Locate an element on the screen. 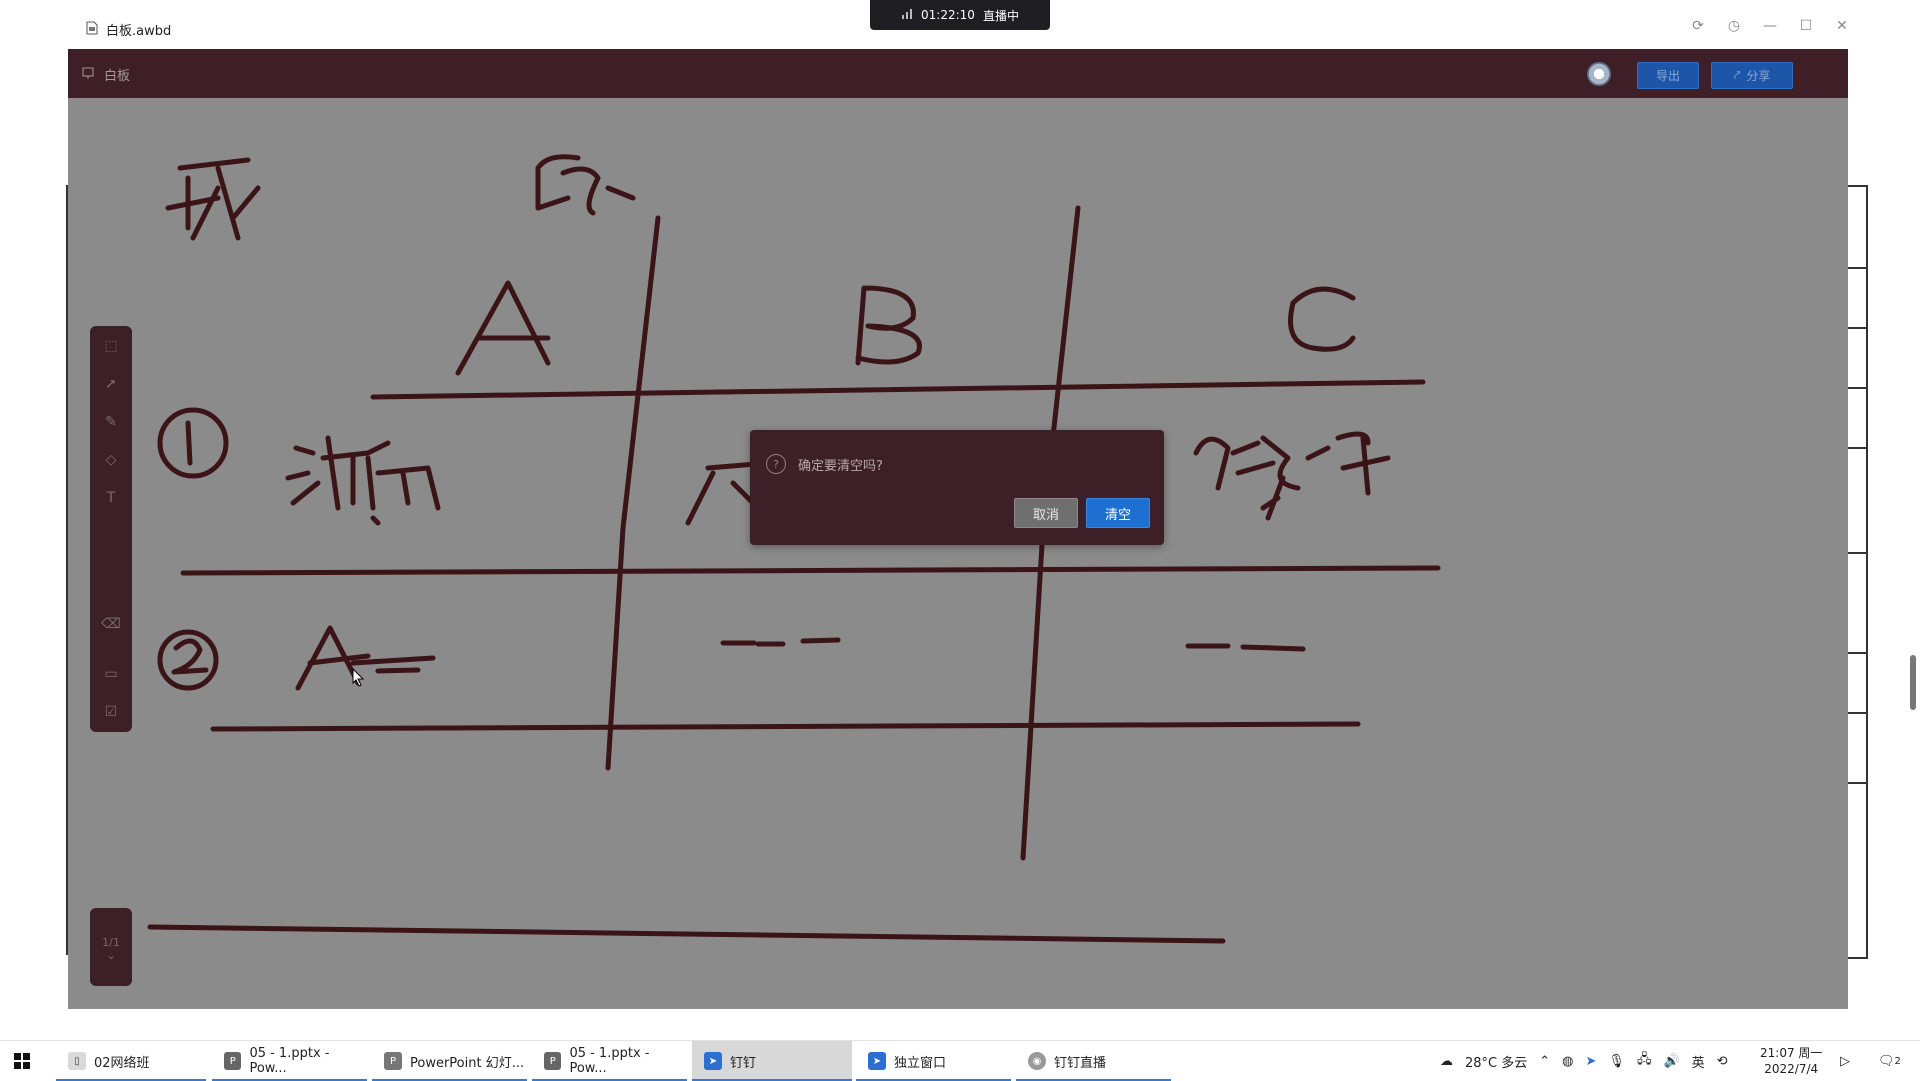 The height and width of the screenshot is (1081, 1920). file-title: 白板.awbd is located at coordinates (128, 29).